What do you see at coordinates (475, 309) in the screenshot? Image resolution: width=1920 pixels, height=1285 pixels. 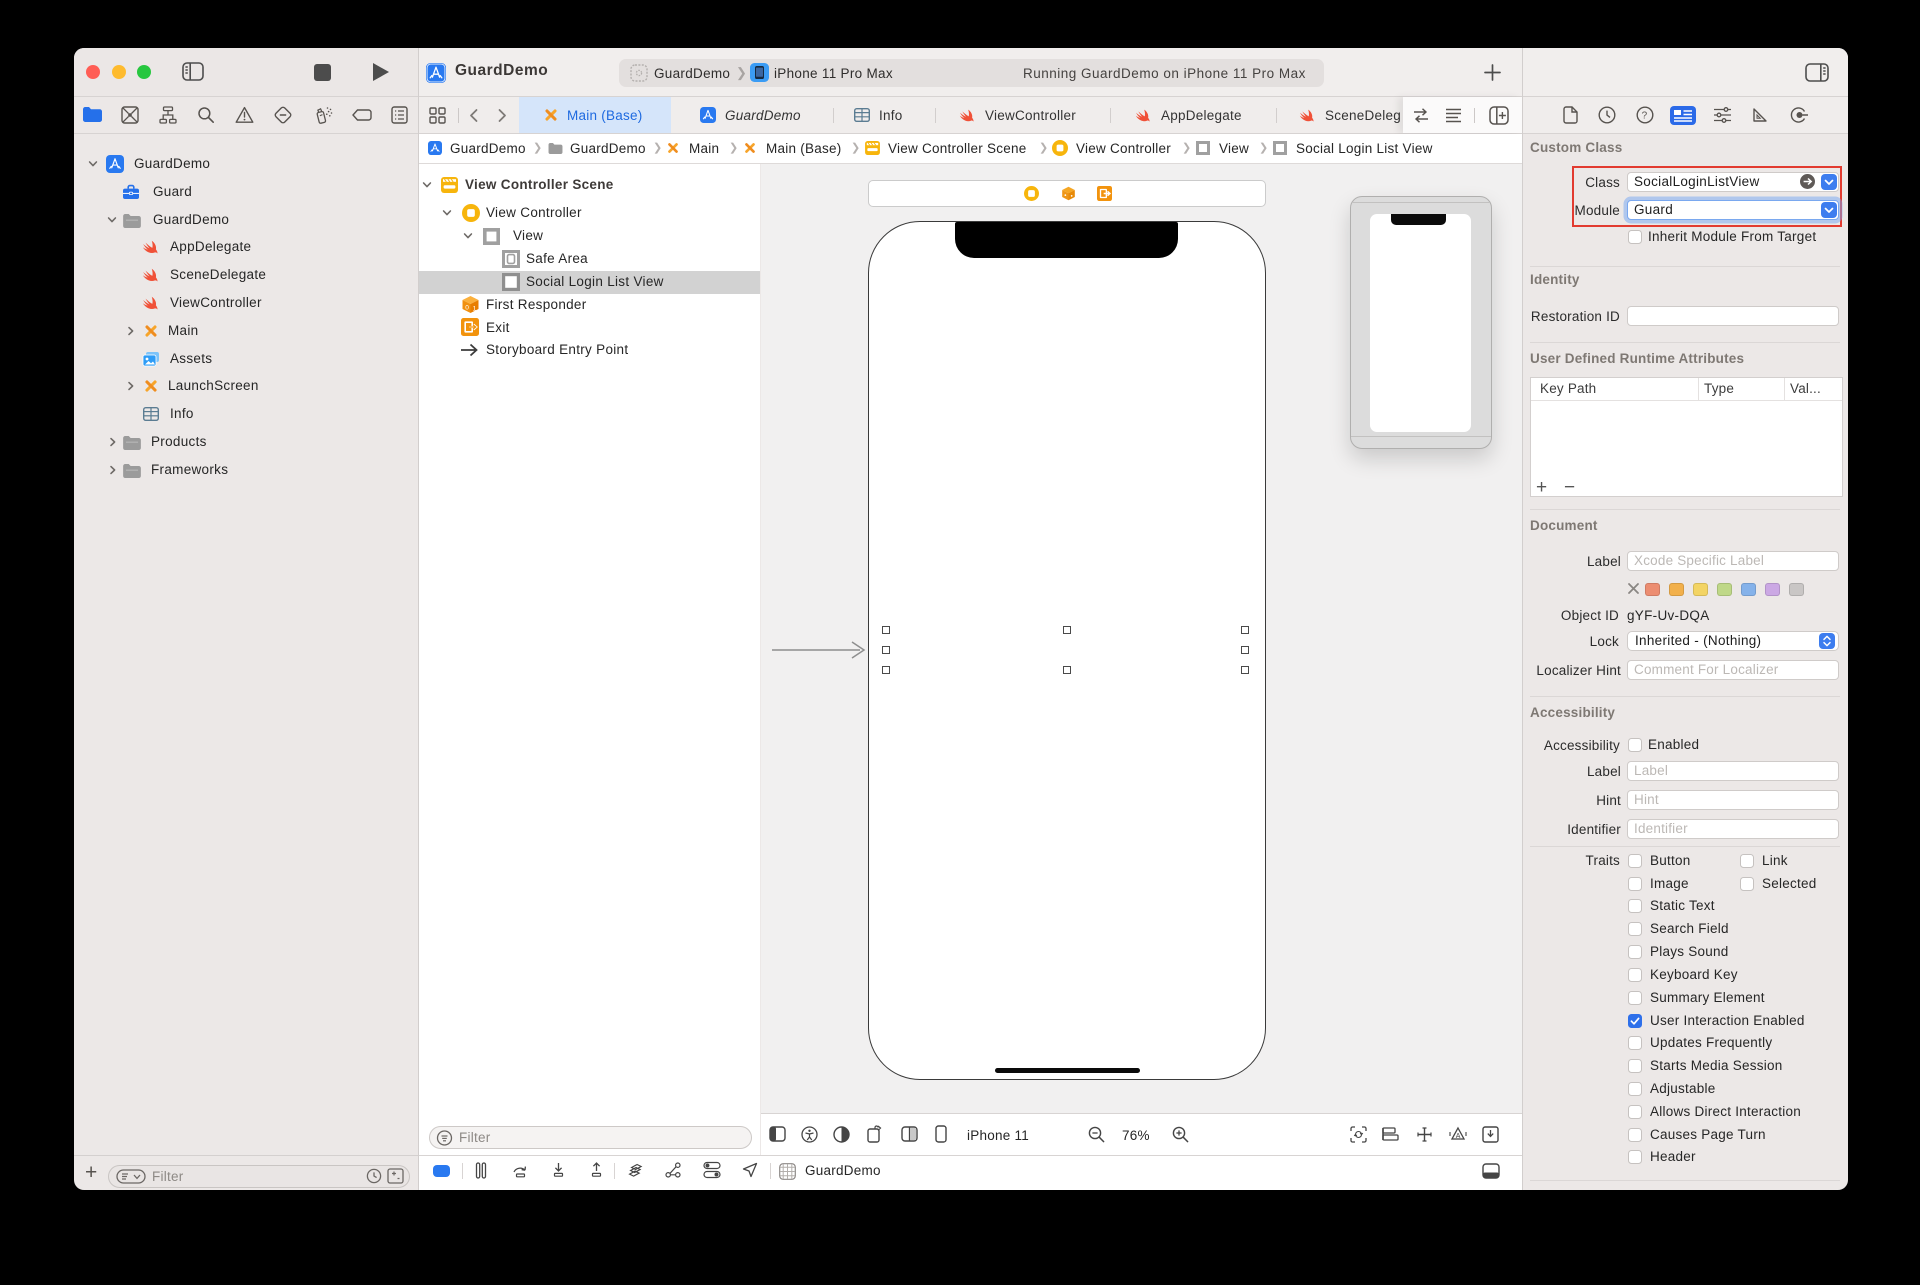 I see `svg-text: 1` at bounding box center [475, 309].